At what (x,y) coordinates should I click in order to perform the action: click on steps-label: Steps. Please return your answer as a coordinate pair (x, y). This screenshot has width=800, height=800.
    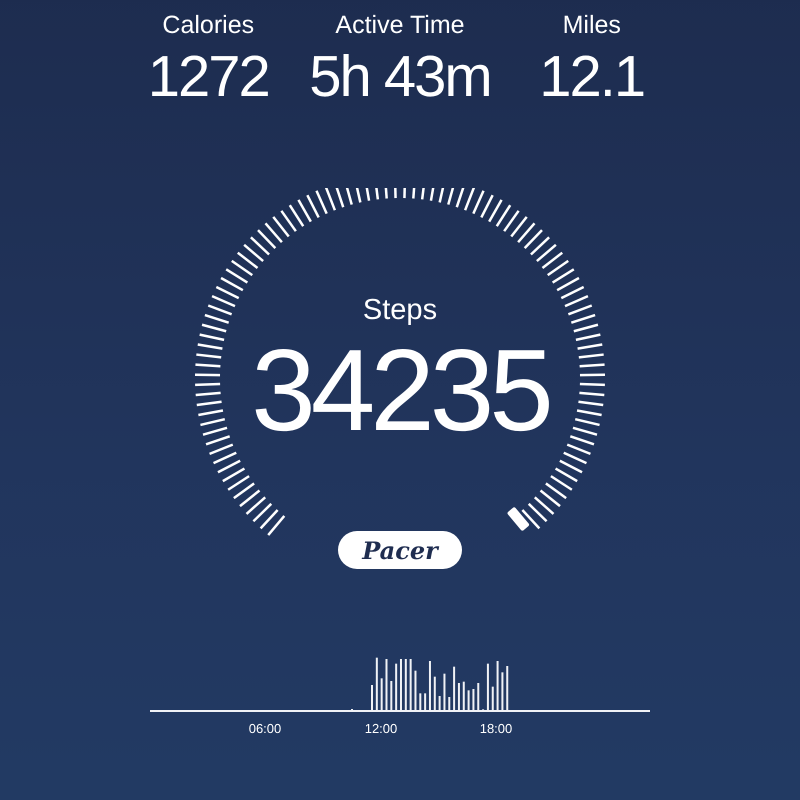
    Looking at the image, I should click on (400, 310).